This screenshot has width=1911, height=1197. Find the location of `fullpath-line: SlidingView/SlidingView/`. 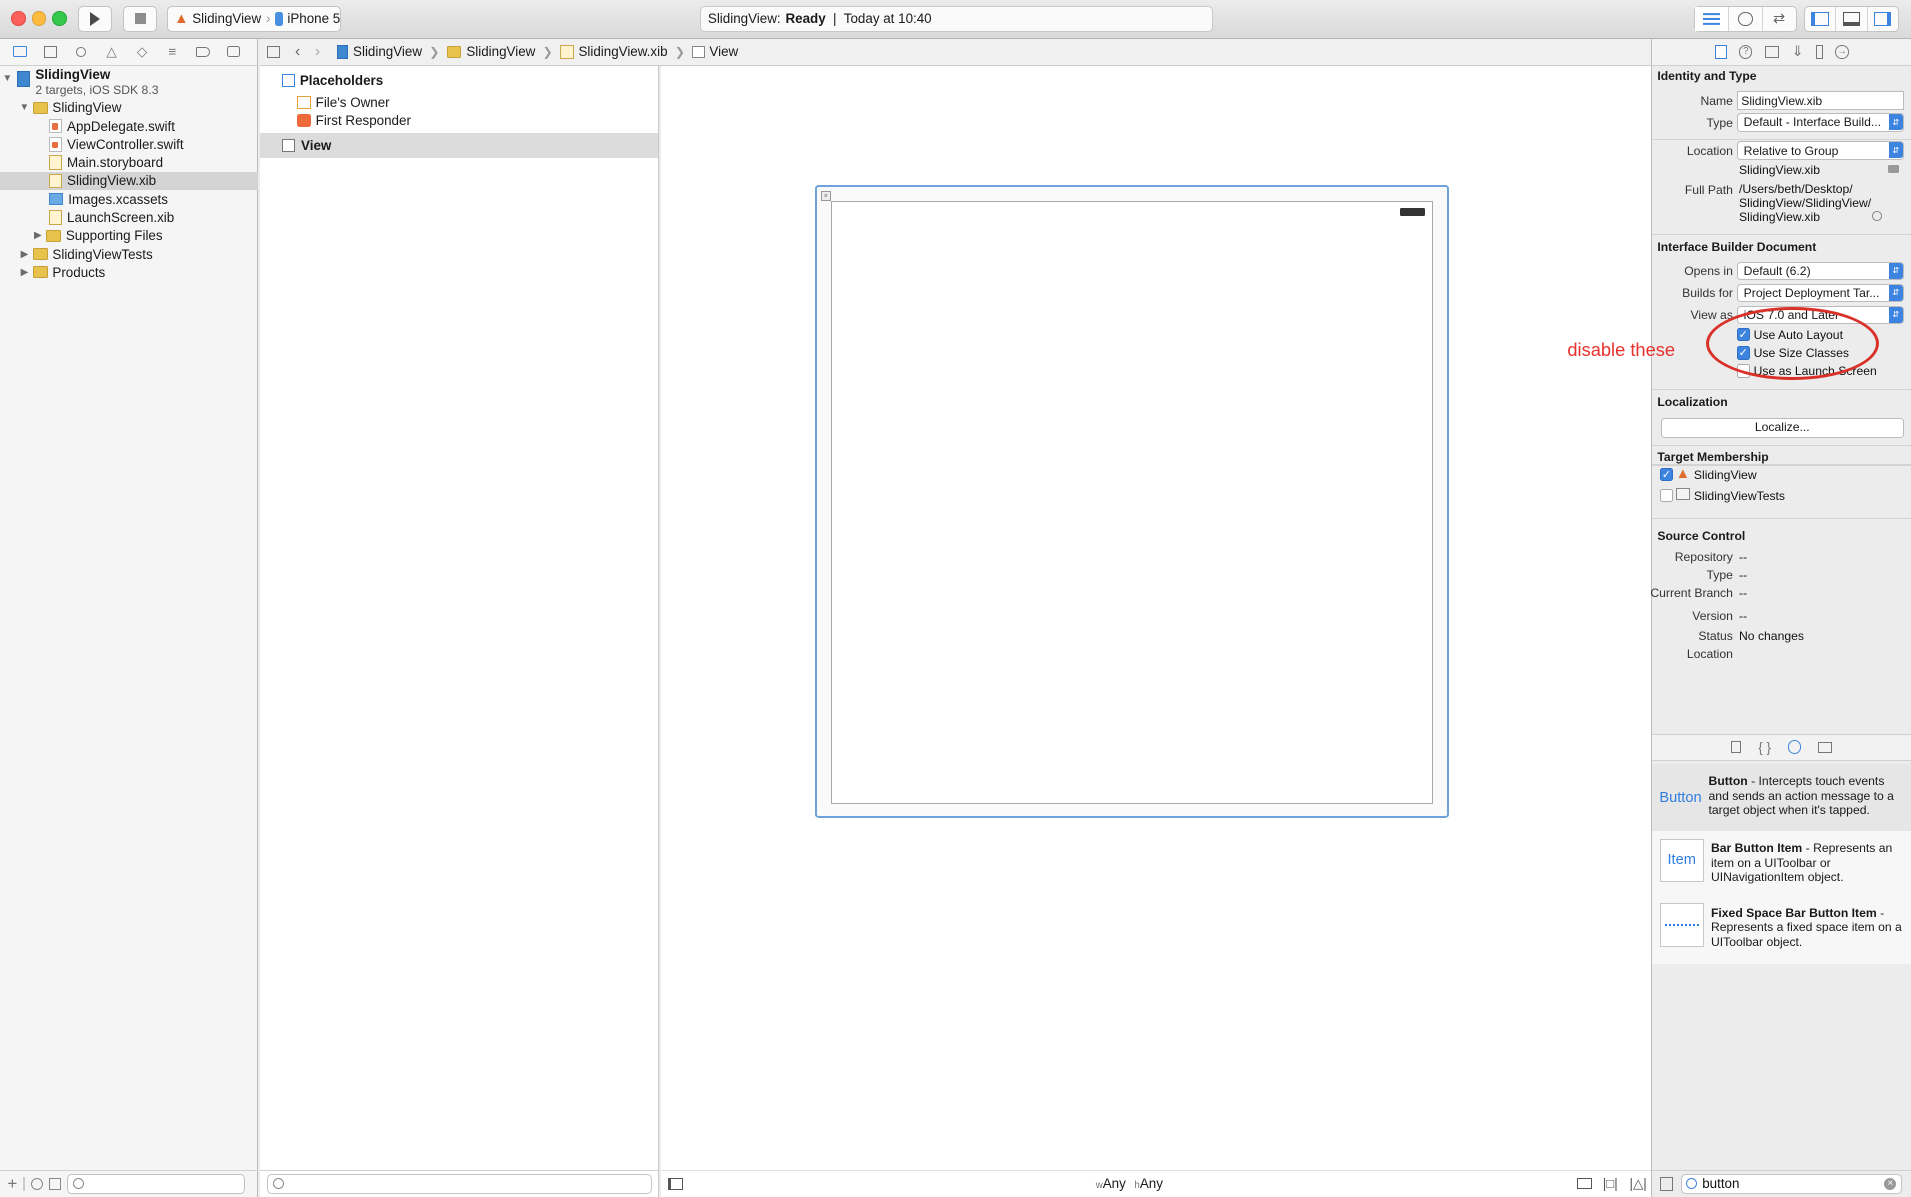

fullpath-line: SlidingView/SlidingView/ is located at coordinates (1805, 203).